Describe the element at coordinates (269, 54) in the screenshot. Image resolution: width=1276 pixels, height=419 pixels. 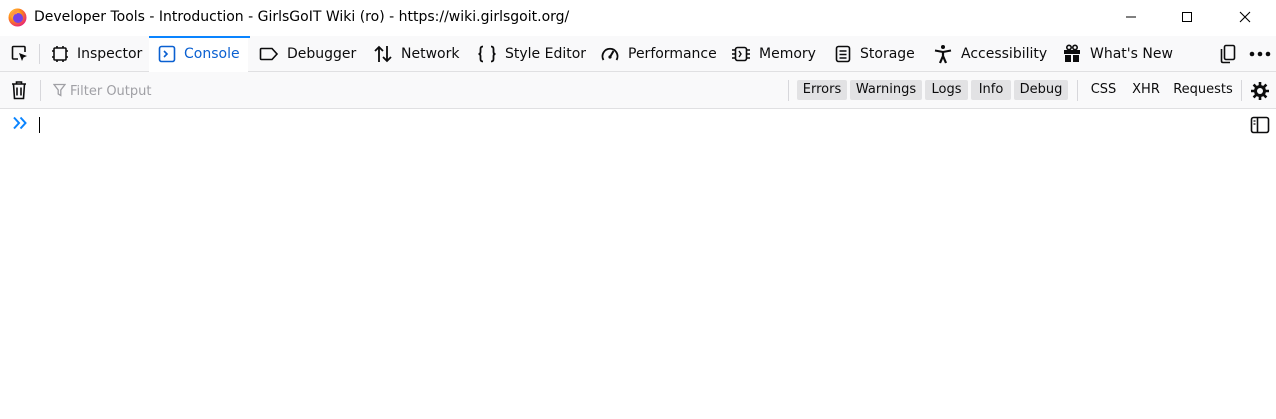
I see `debugger-icon` at that location.